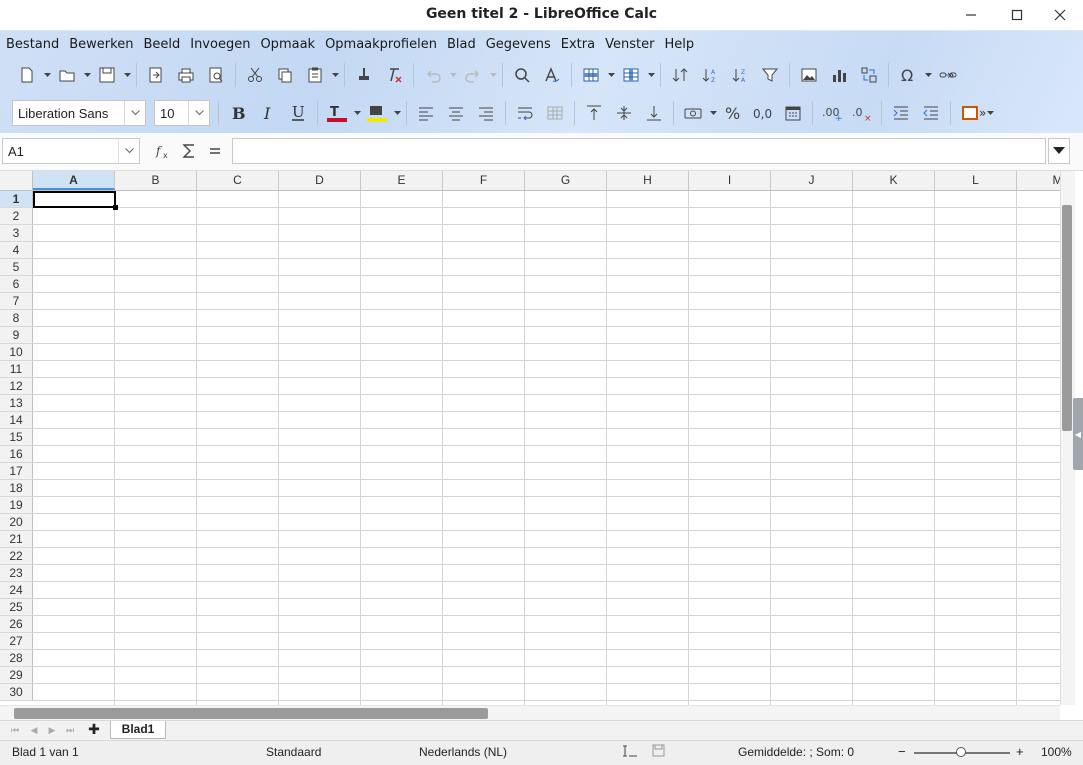  I want to click on row-header: 22, so click(16, 556).